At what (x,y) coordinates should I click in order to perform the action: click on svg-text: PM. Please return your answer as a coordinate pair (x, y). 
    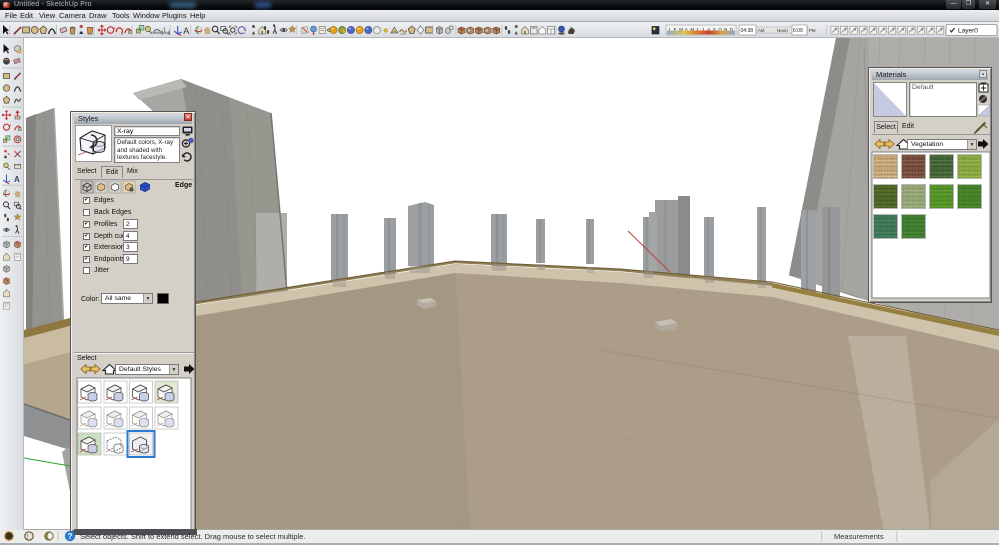
    Looking at the image, I should click on (812, 30).